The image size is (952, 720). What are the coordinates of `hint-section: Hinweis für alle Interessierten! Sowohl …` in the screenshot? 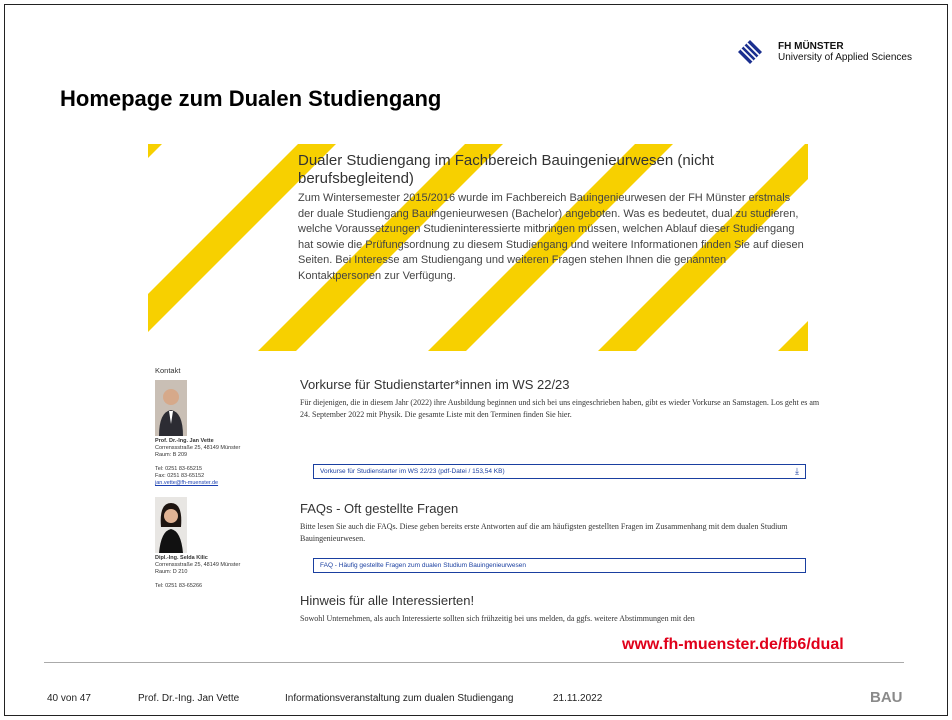 It's located at (560, 609).